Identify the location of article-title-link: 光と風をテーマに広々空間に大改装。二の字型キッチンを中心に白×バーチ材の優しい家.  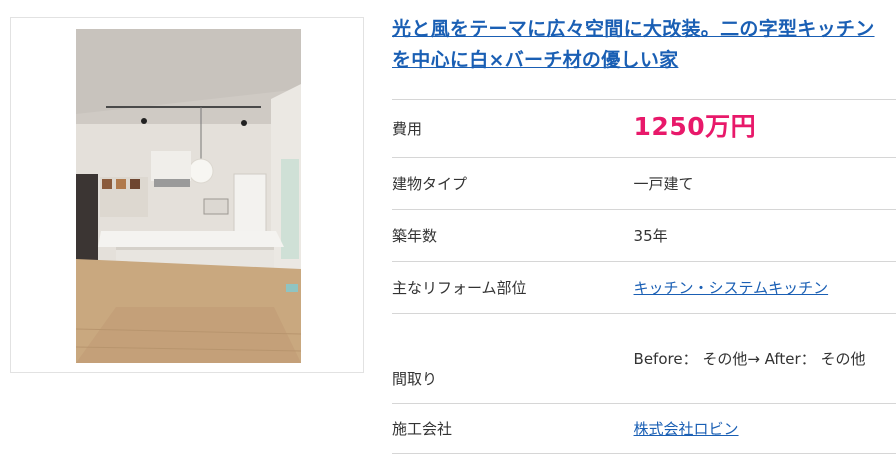
(642, 45).